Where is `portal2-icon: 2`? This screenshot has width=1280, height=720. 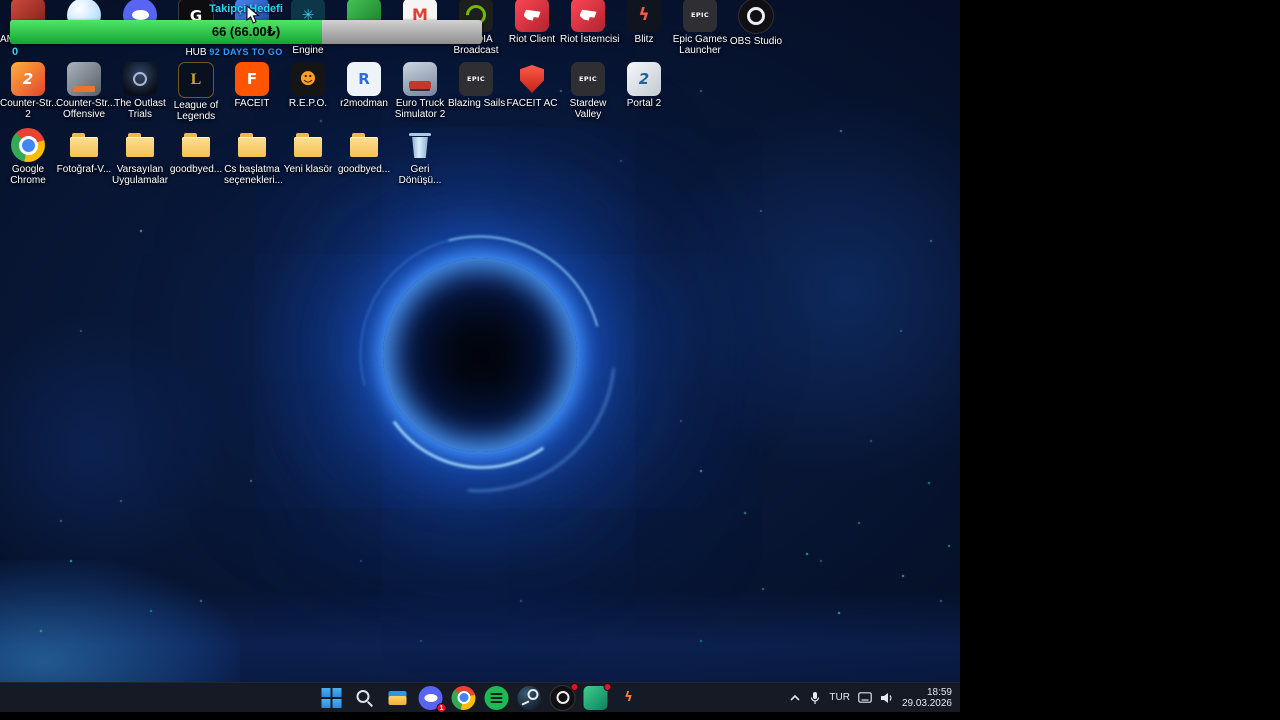 portal2-icon: 2 is located at coordinates (644, 79).